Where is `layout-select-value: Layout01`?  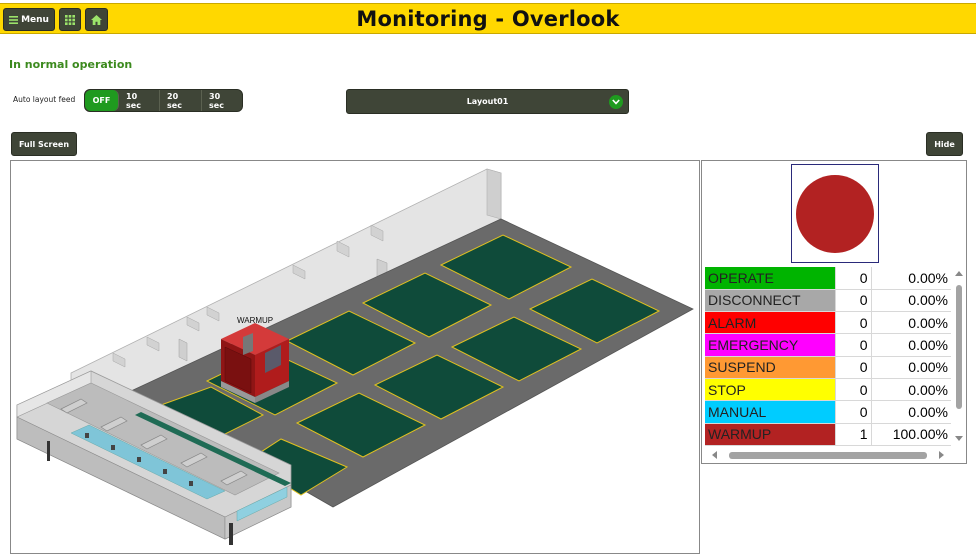
layout-select-value: Layout01 is located at coordinates (487, 101).